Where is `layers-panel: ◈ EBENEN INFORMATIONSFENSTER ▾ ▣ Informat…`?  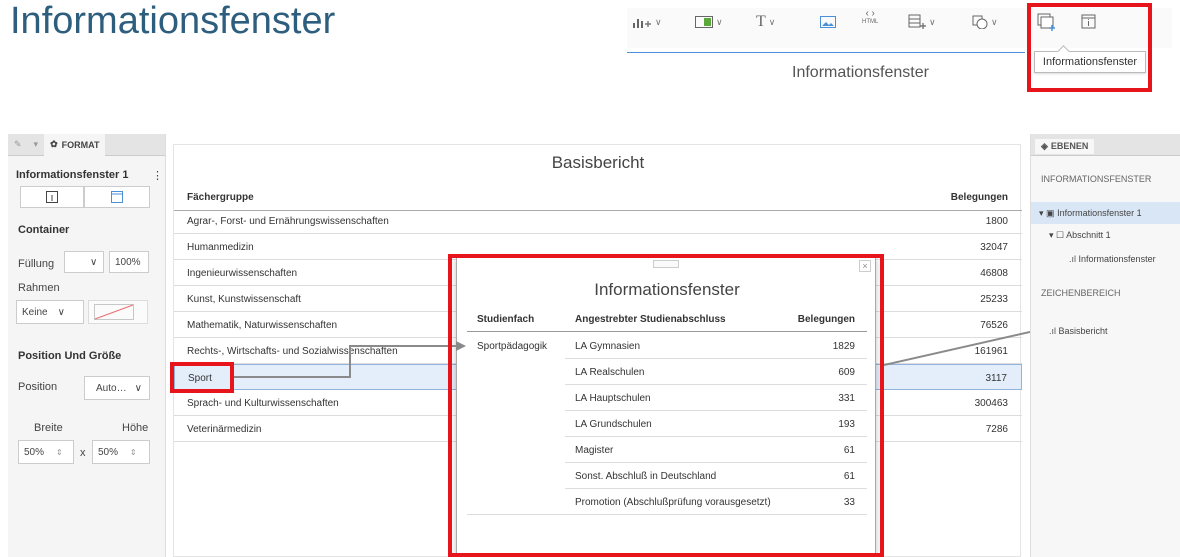 layers-panel: ◈ EBENEN INFORMATIONSFENSTER ▾ ▣ Informat… is located at coordinates (1105, 345).